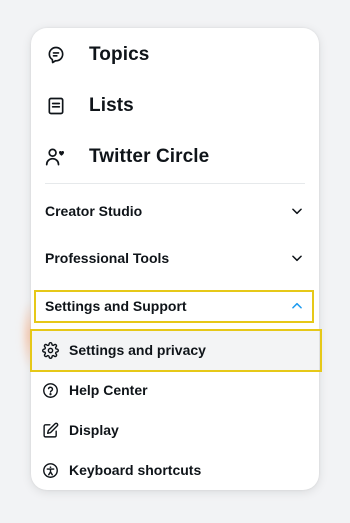 The image size is (350, 523). Describe the element at coordinates (50, 390) in the screenshot. I see `help-circle-icon` at that location.